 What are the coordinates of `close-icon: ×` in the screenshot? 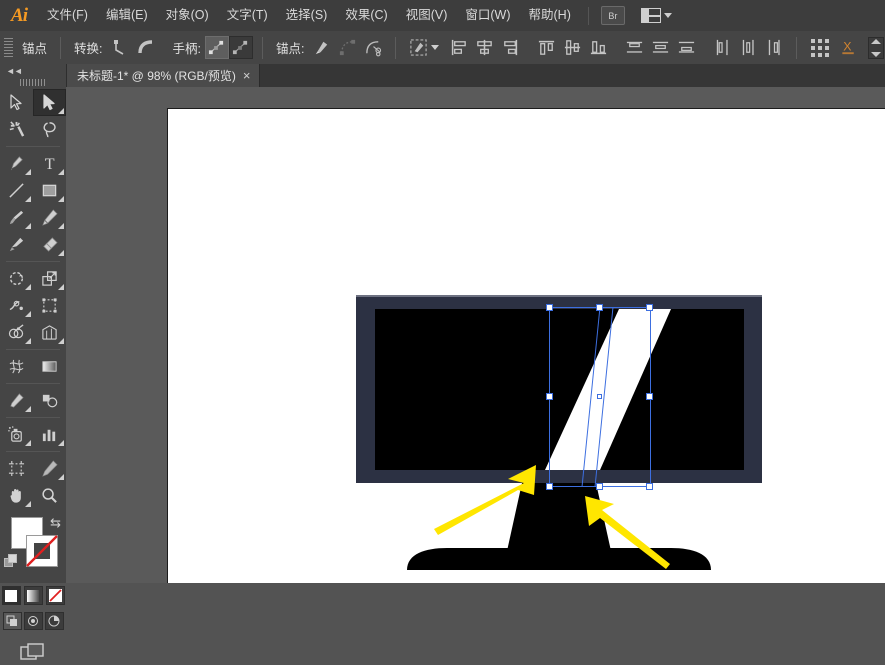 It's located at (247, 75).